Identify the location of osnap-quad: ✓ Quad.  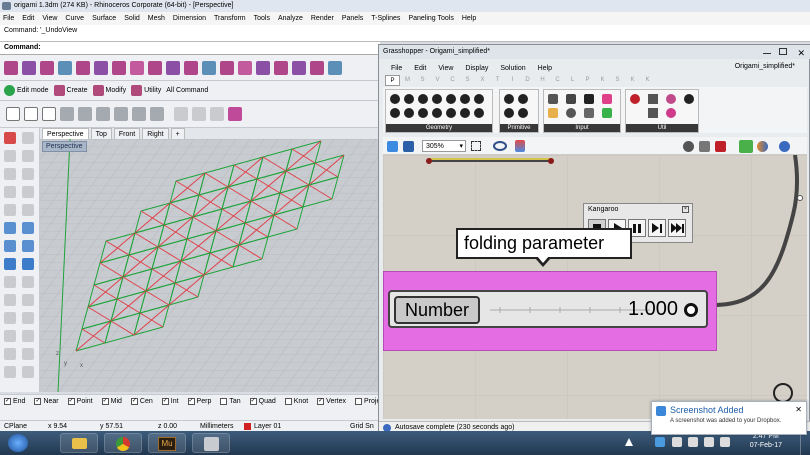
(262, 401).